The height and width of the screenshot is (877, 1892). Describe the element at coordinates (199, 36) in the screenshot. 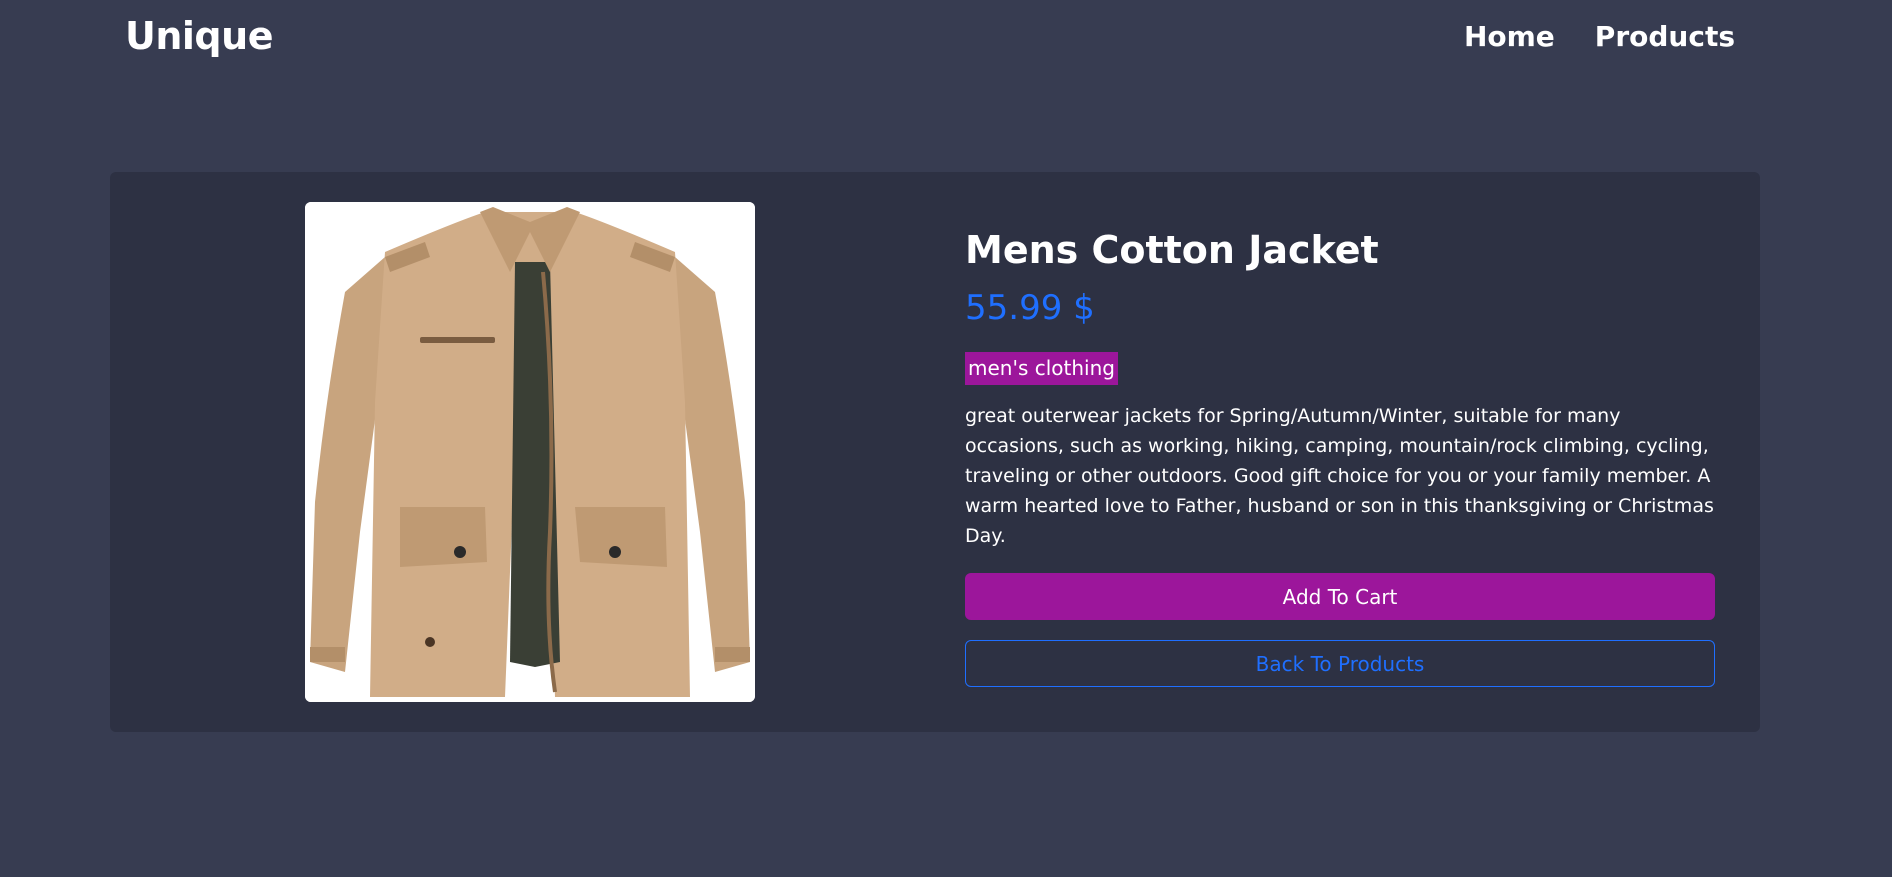

I see `brand-logo: Unique` at that location.